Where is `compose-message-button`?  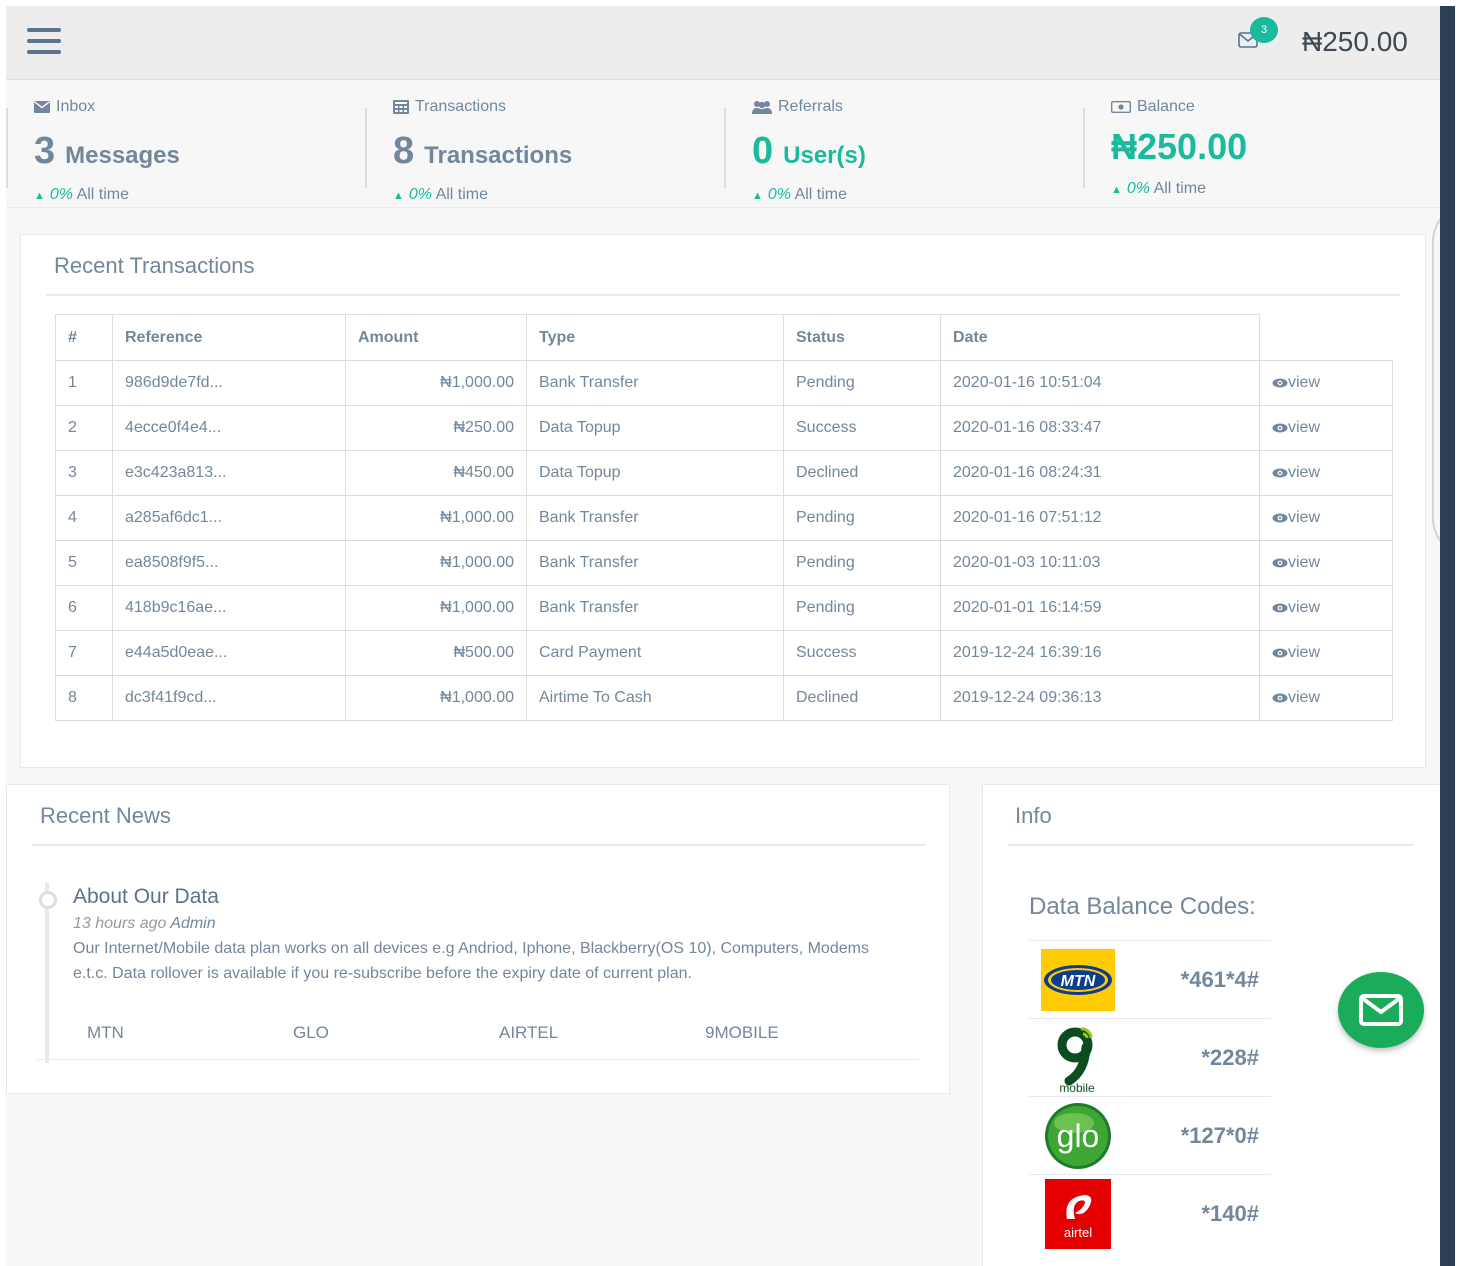
compose-message-button is located at coordinates (1381, 1010).